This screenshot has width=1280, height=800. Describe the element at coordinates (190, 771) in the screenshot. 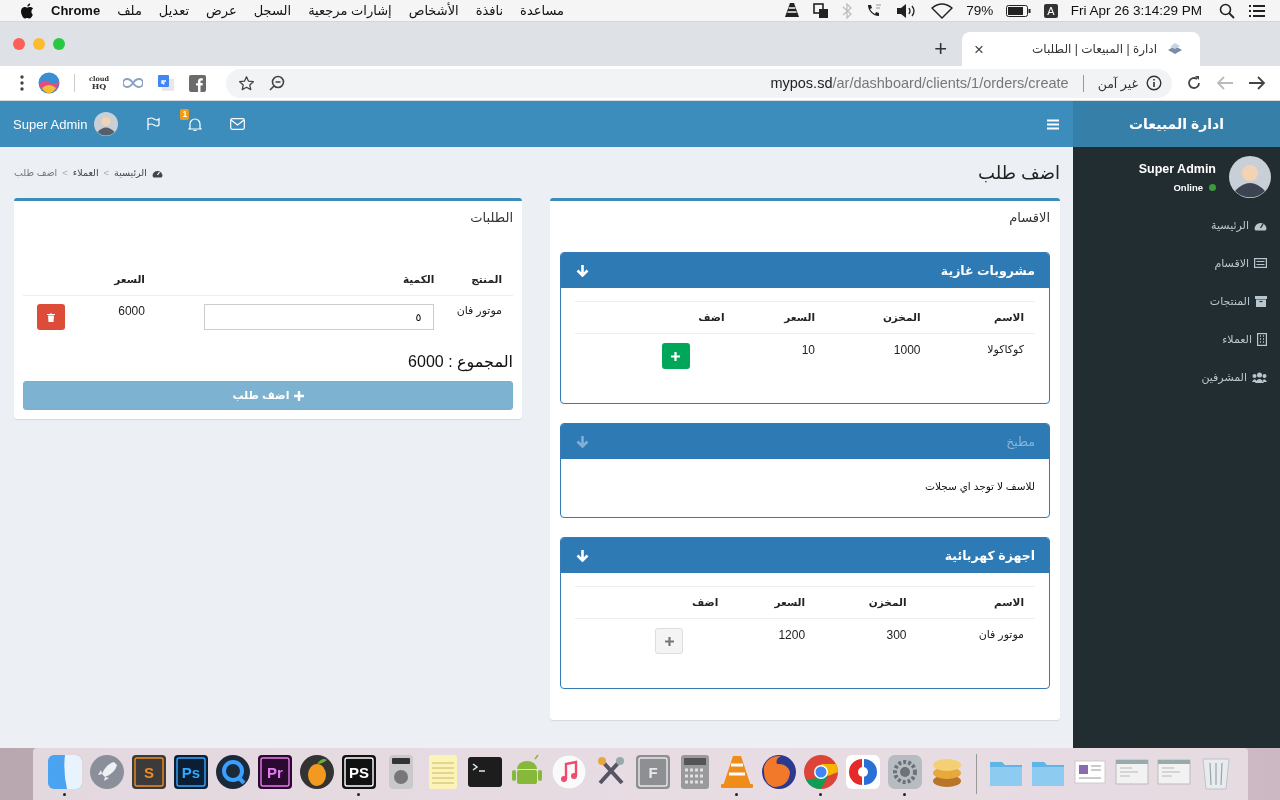

I see `letter-tile-icon: Ps` at that location.